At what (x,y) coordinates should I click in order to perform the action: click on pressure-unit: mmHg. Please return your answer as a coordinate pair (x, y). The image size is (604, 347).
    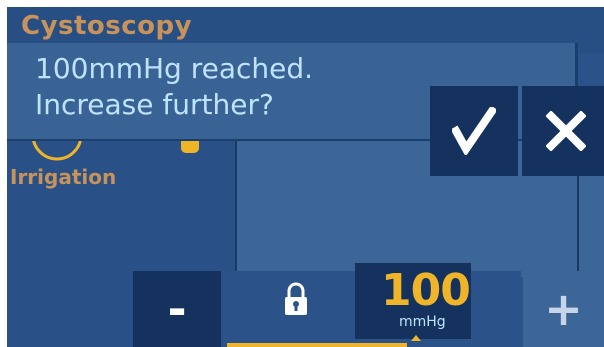
    Looking at the image, I should click on (422, 322).